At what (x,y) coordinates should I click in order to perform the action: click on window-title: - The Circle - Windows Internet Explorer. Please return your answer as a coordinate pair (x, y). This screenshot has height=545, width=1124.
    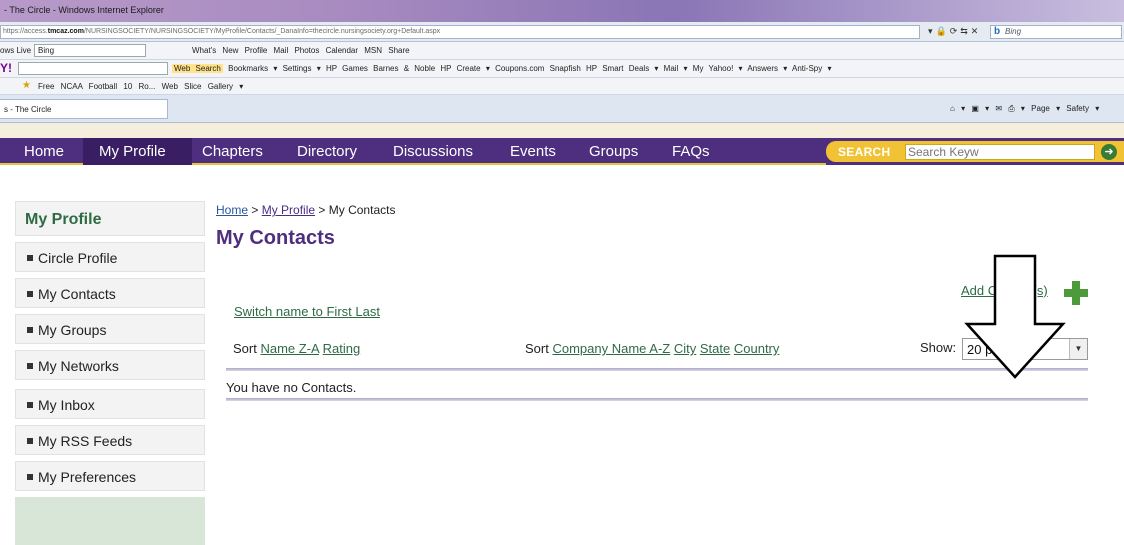
    Looking at the image, I should click on (84, 10).